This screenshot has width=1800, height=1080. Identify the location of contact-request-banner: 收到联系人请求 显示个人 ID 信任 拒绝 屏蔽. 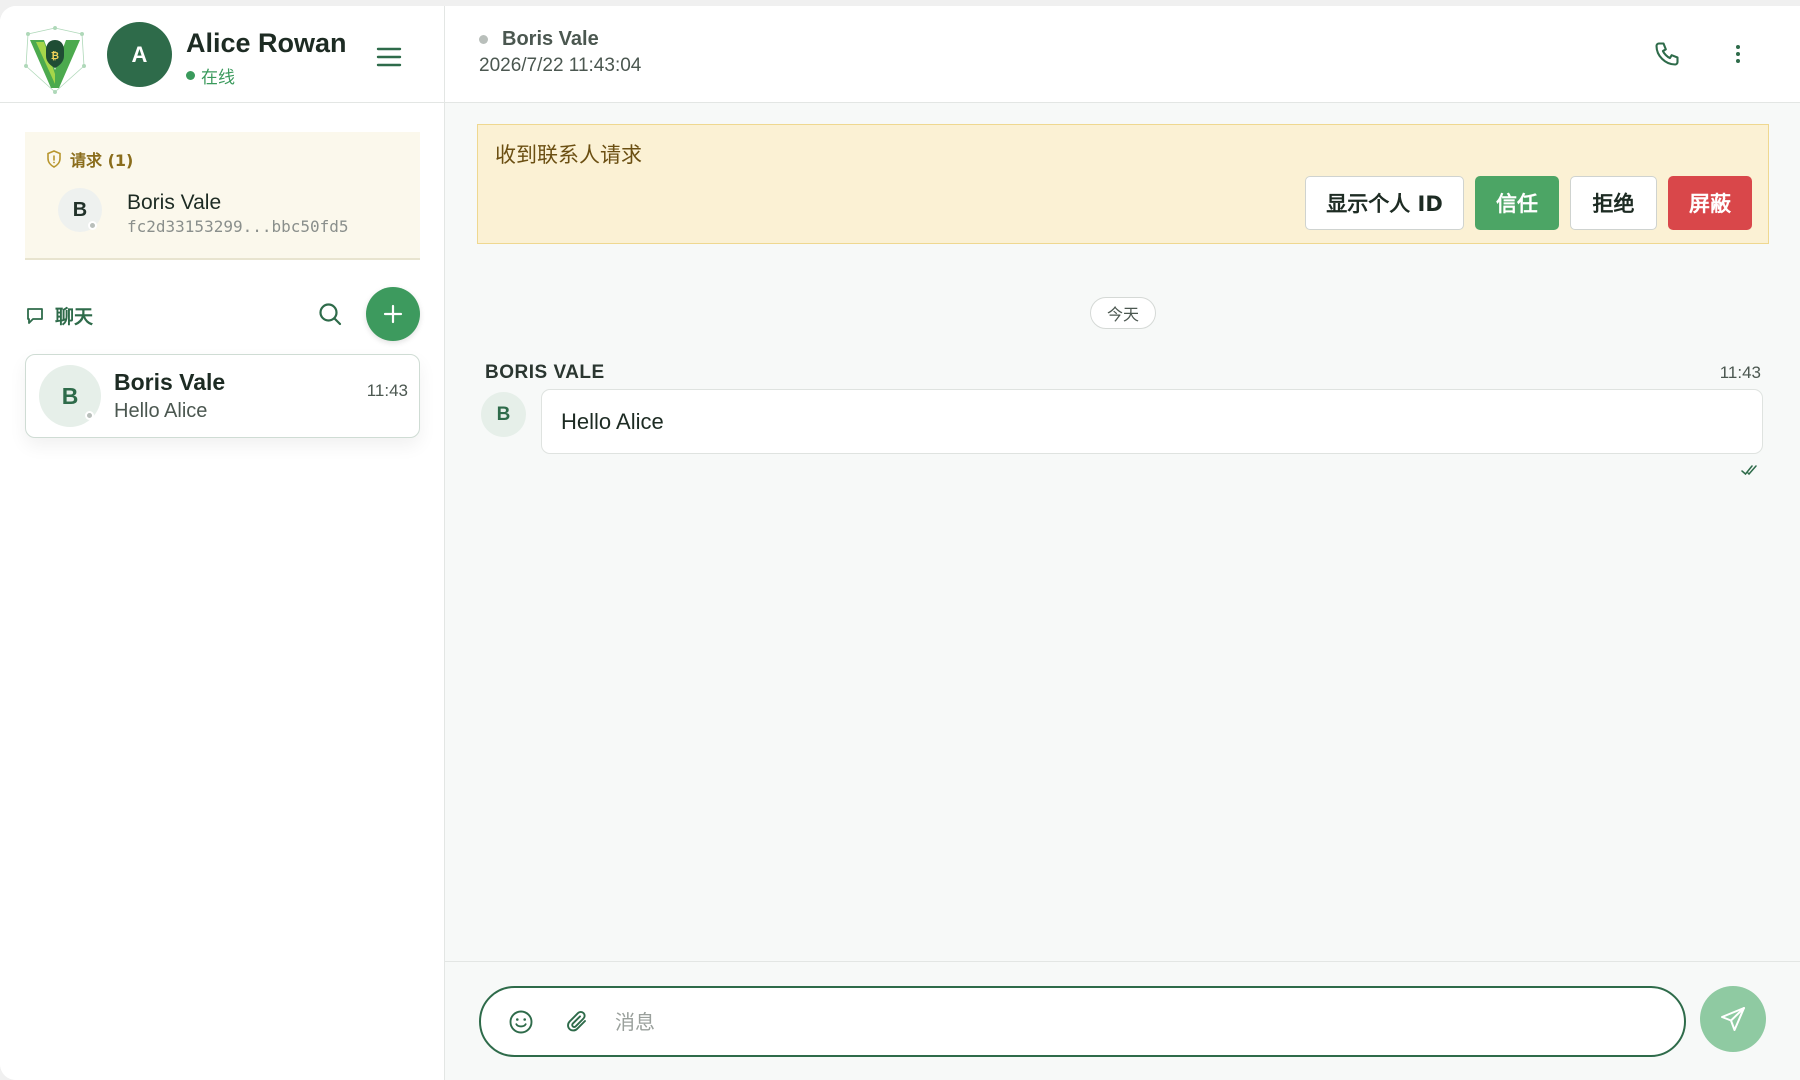
(1123, 184).